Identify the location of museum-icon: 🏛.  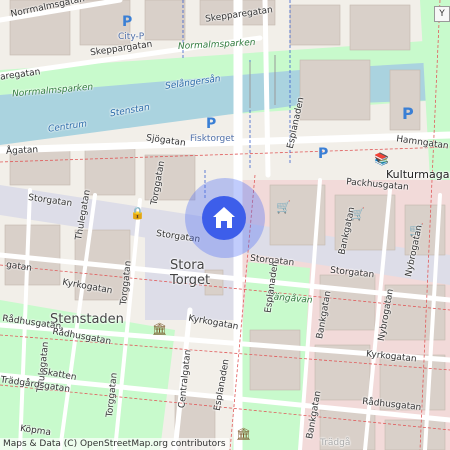
(243, 434).